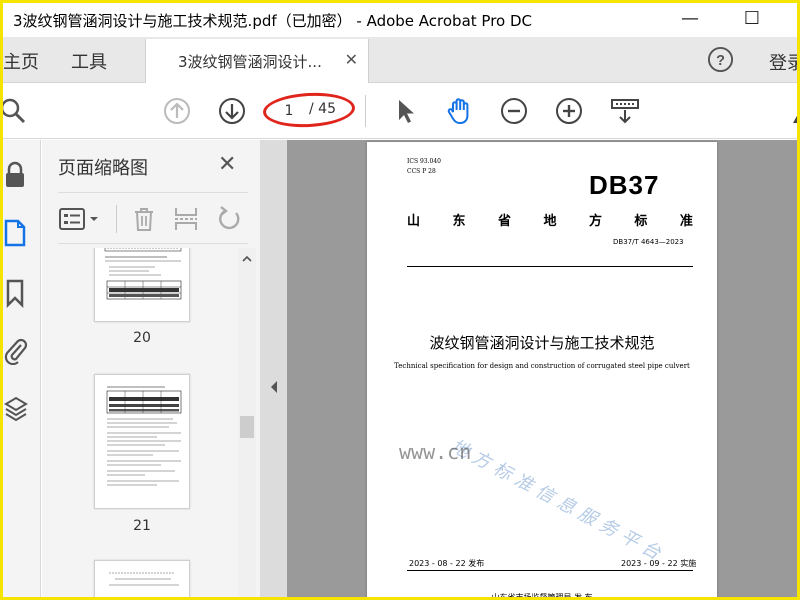  Describe the element at coordinates (227, 164) in the screenshot. I see `close-panel-icon: ✕` at that location.